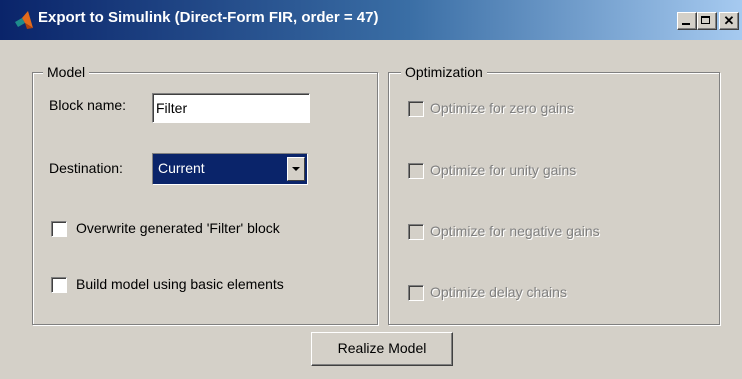 The width and height of the screenshot is (742, 379). I want to click on model-legend: Model, so click(66, 72).